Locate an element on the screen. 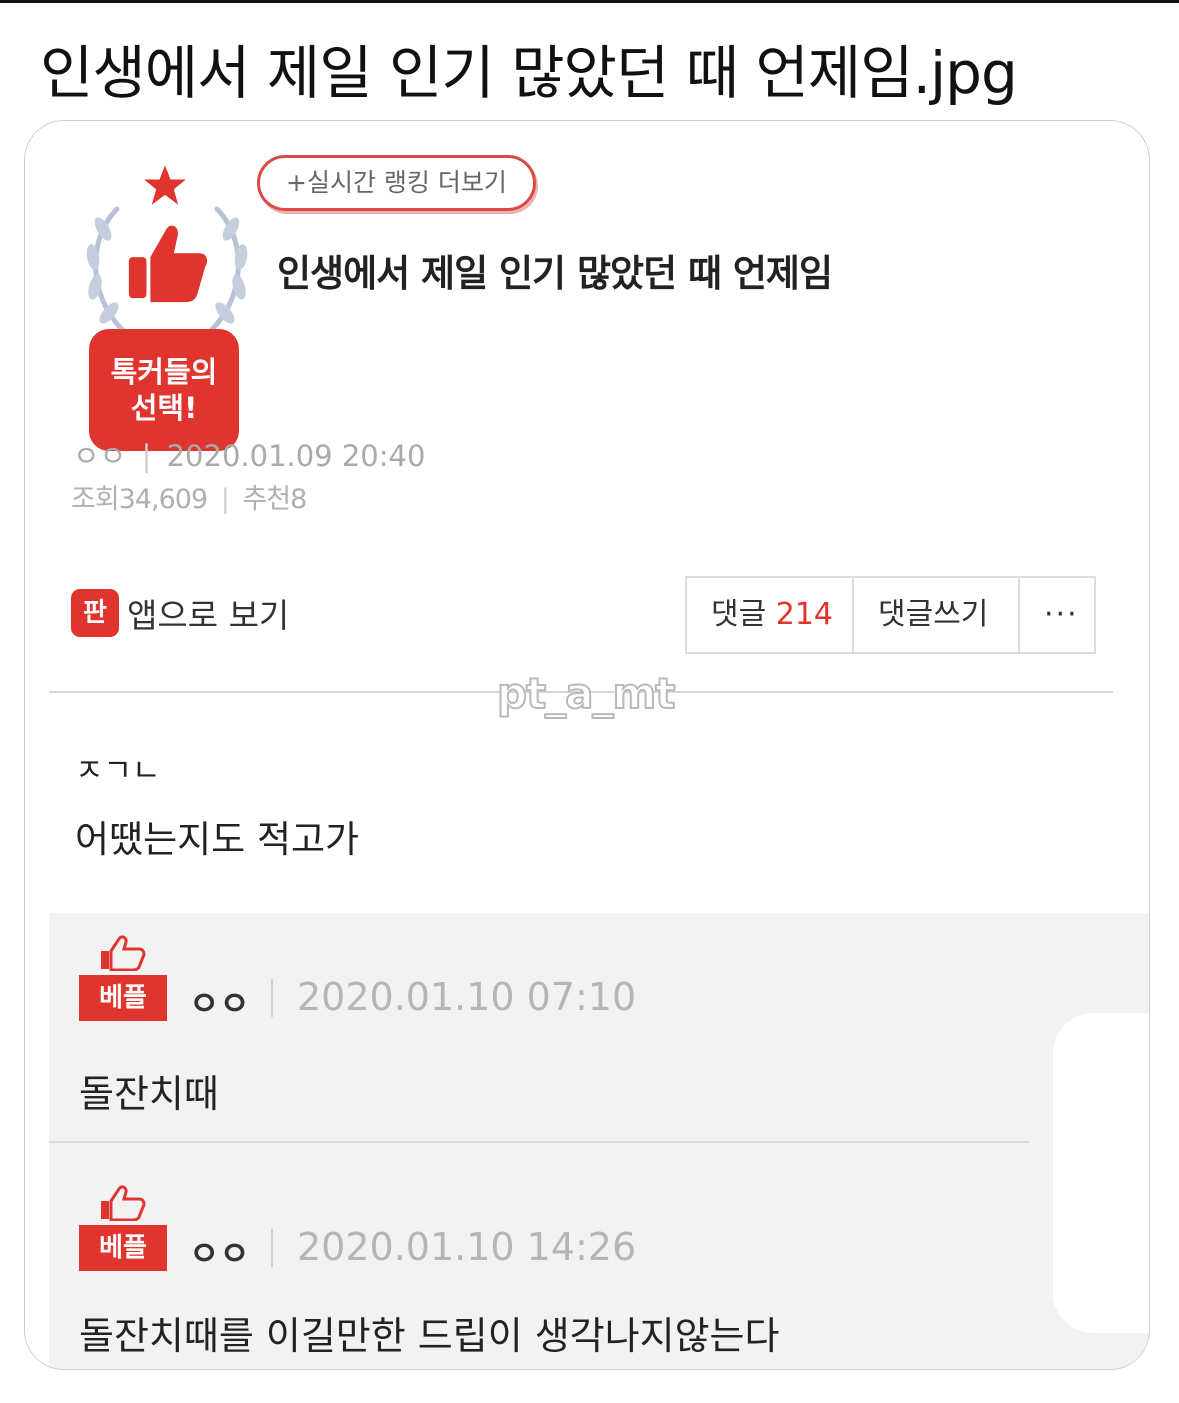  write-comment-button: 댓글쓰기 is located at coordinates (937, 615).